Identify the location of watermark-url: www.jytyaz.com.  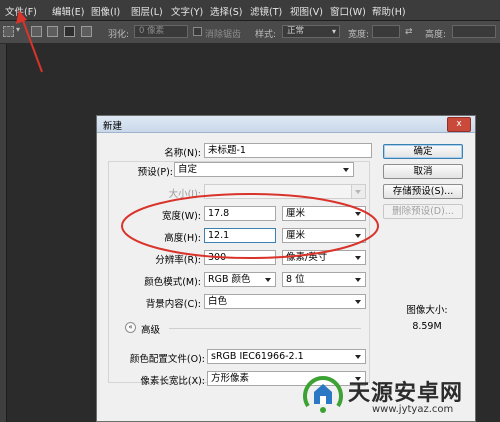
(413, 409).